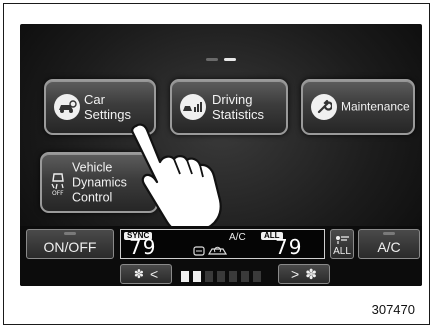 Image resolution: width=436 pixels, height=333 pixels. I want to click on fan-increase-button: > ✽, so click(304, 274).